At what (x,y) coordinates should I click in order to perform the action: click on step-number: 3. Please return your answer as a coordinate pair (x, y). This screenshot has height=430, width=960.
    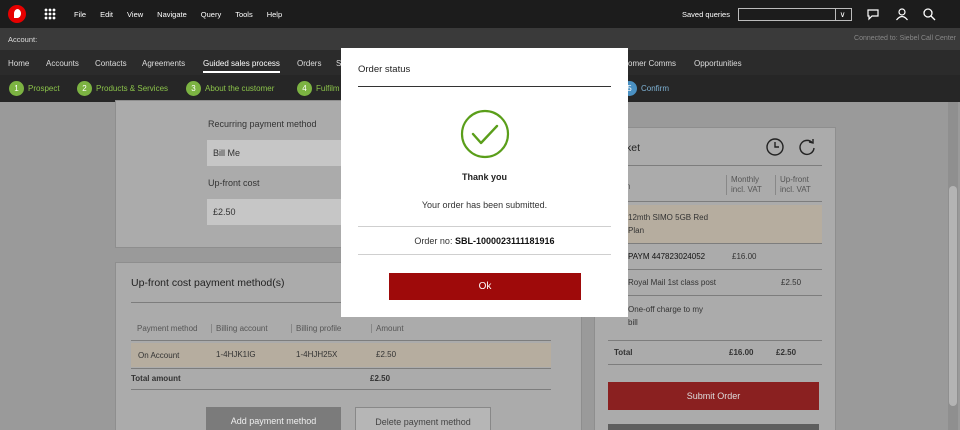
    Looking at the image, I should click on (193, 88).